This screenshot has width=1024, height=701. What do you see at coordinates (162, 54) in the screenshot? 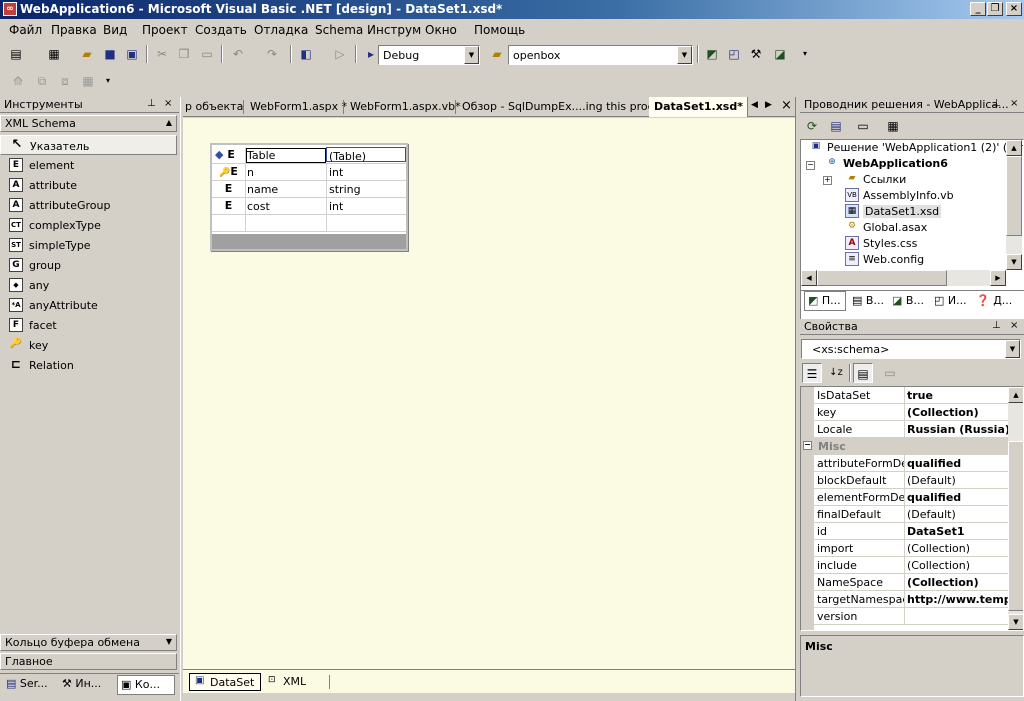
I see `cut-icon: ✂` at bounding box center [162, 54].